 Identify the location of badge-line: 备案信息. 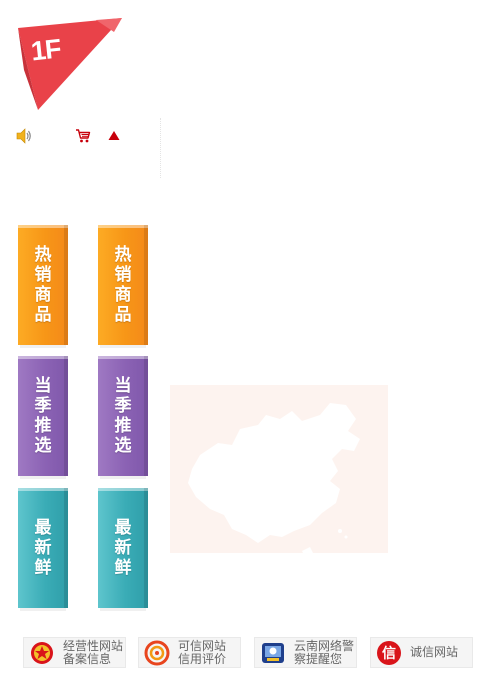
(87, 658).